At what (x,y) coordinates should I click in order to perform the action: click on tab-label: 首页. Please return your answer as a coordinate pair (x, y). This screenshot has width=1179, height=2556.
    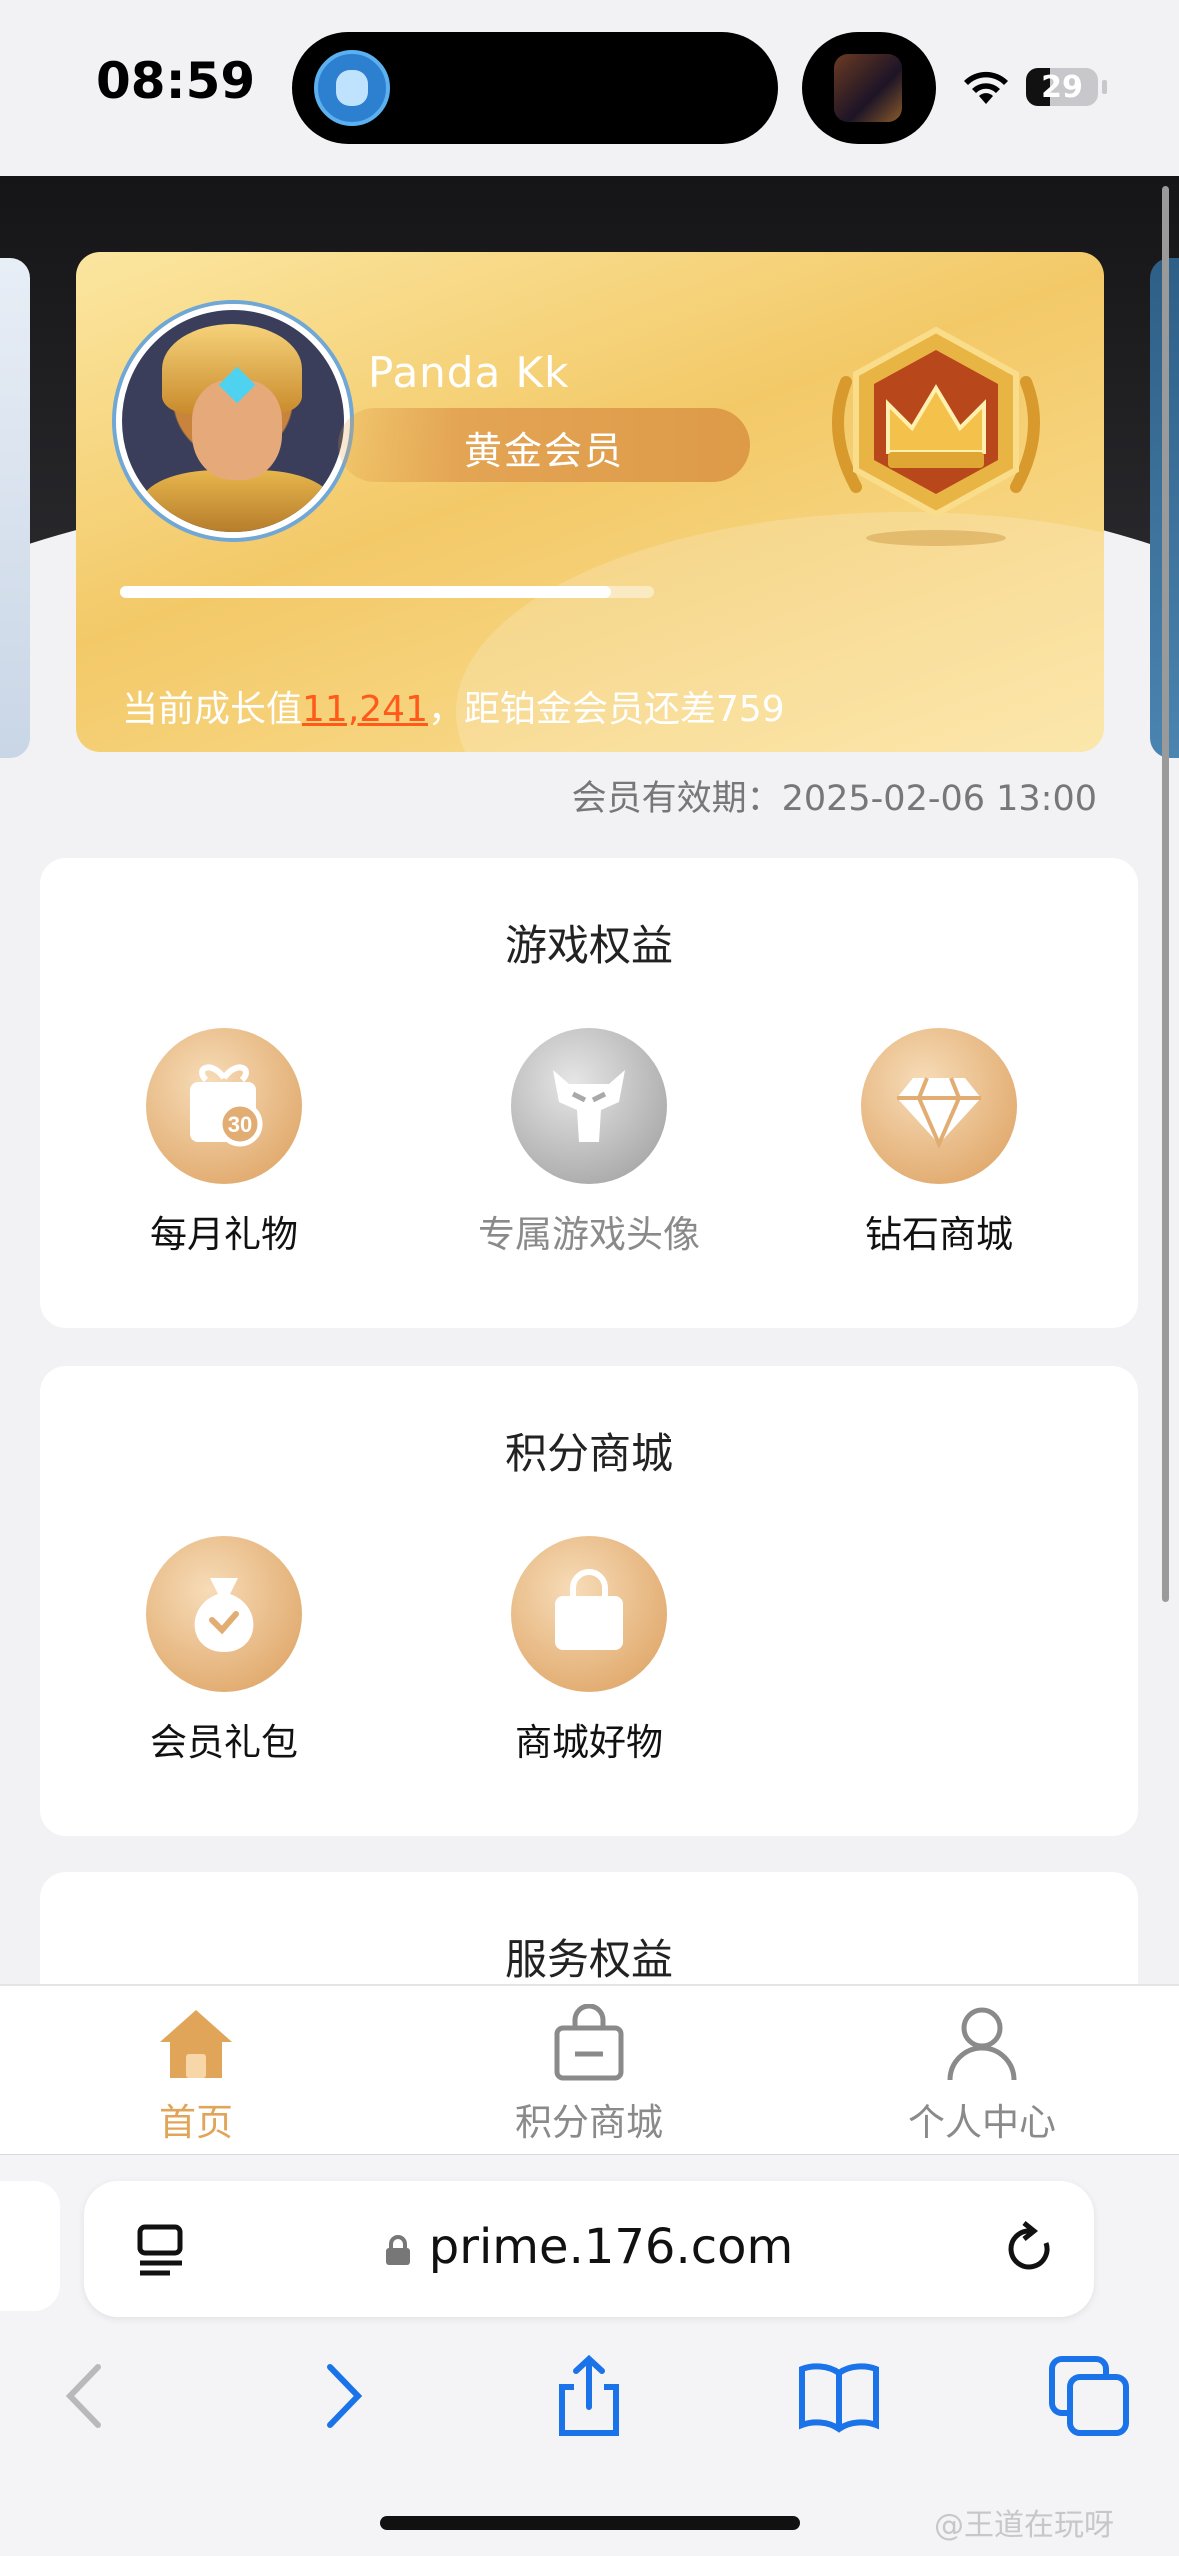
    Looking at the image, I should click on (196, 2122).